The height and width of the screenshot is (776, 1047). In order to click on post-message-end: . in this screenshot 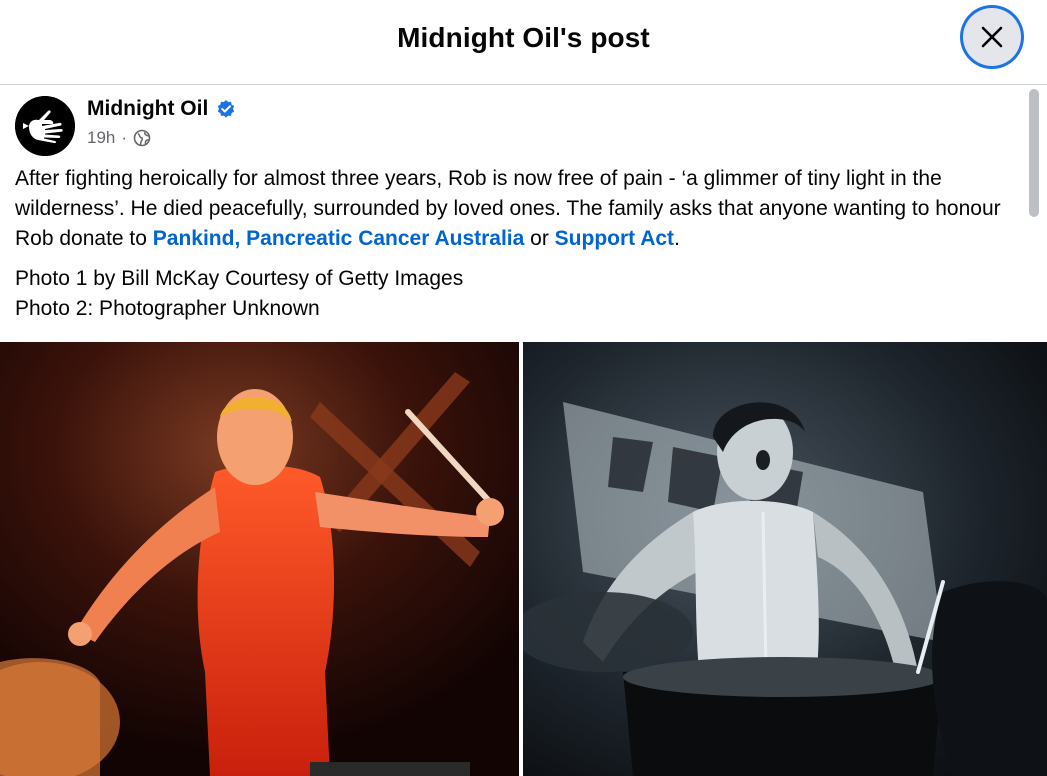, I will do `click(677, 238)`.